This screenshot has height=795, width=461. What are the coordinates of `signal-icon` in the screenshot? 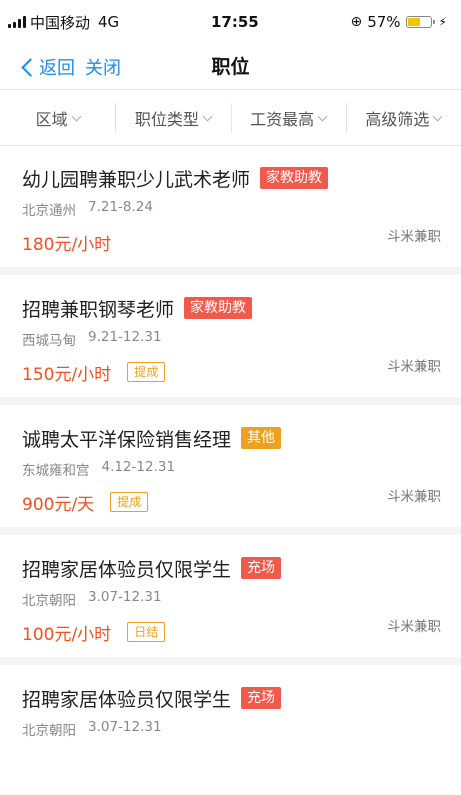 It's located at (17, 22).